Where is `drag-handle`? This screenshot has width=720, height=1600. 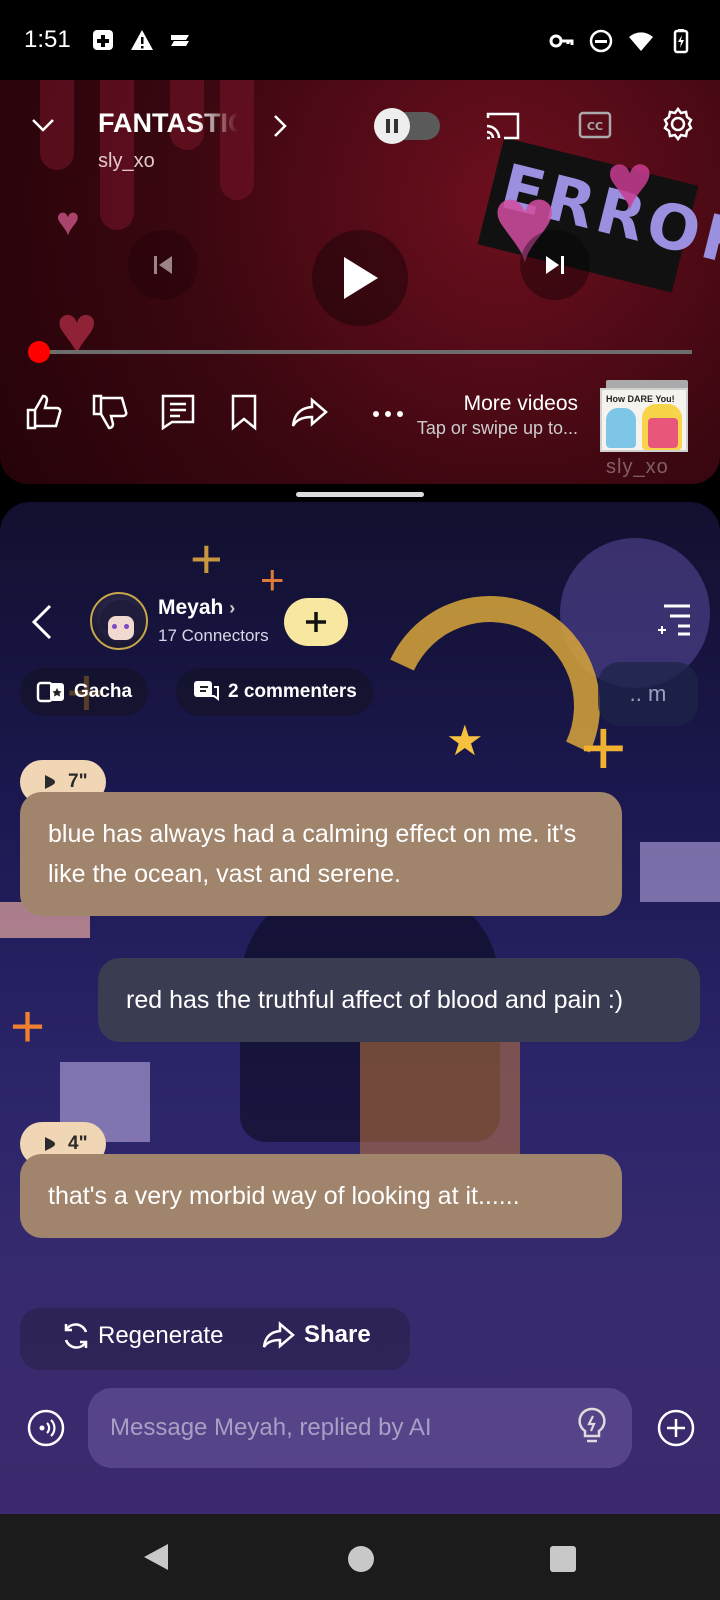
drag-handle is located at coordinates (360, 494).